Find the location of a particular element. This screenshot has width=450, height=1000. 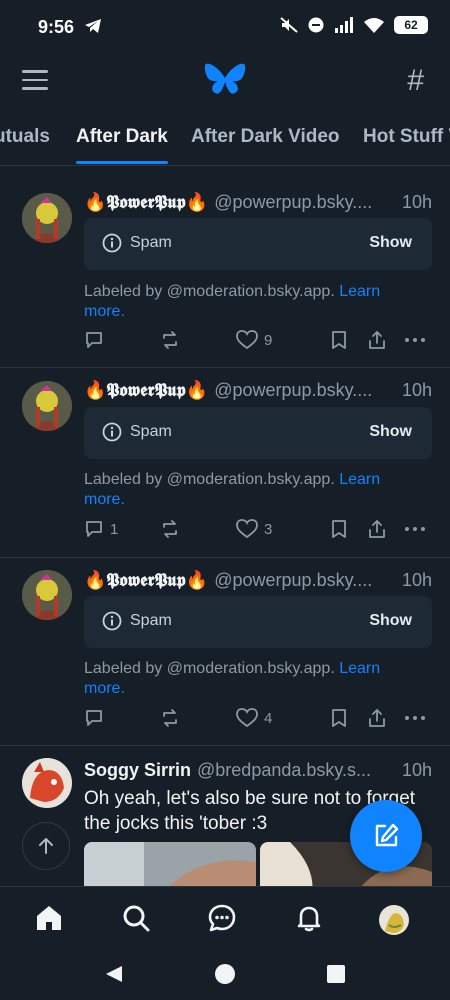

post-header: Soggy Sirrin @bredpanda.bsky.s... 10h is located at coordinates (258, 772).